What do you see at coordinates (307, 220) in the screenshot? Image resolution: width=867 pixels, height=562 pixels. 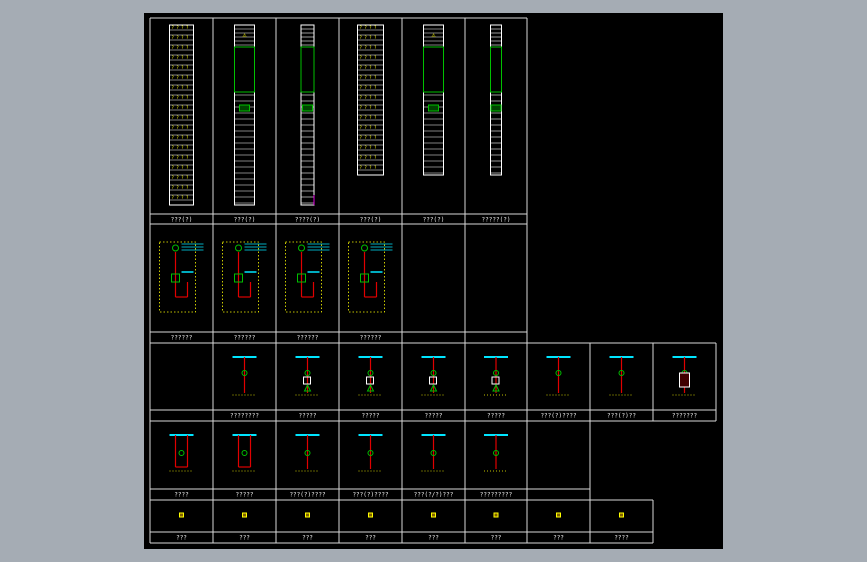 I see `sheet-caption: ????(?)` at bounding box center [307, 220].